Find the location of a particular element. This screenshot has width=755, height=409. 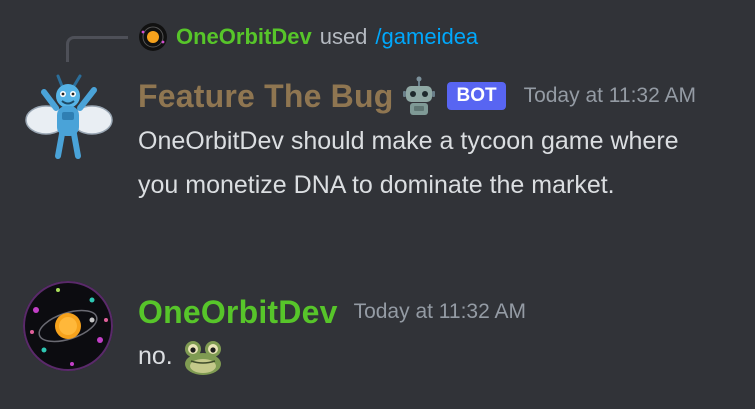

reply-connector is located at coordinates (97, 49).